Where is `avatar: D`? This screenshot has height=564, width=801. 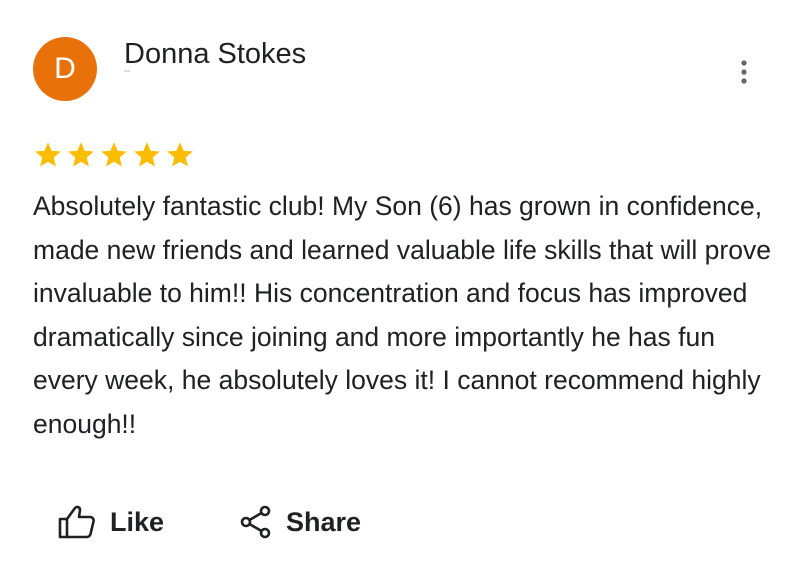
avatar: D is located at coordinates (65, 69).